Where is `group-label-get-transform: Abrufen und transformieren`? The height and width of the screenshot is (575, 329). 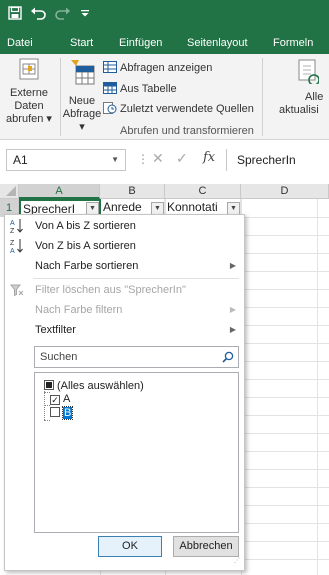
group-label-get-transform: Abrufen und transformieren is located at coordinates (187, 131).